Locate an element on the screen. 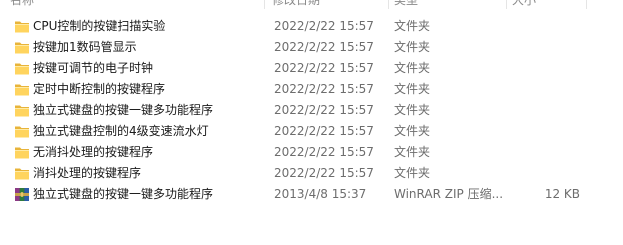 This screenshot has height=245, width=623. file-name: 独立式键盘控制的4级变速流水灯 is located at coordinates (121, 131).